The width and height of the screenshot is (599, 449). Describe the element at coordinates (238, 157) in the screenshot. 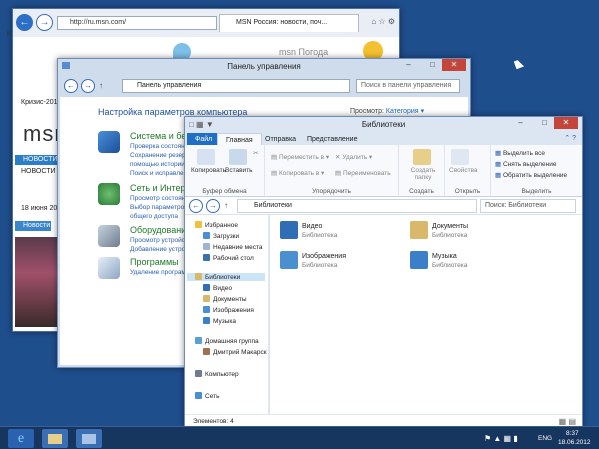

I see `paste-icon` at that location.